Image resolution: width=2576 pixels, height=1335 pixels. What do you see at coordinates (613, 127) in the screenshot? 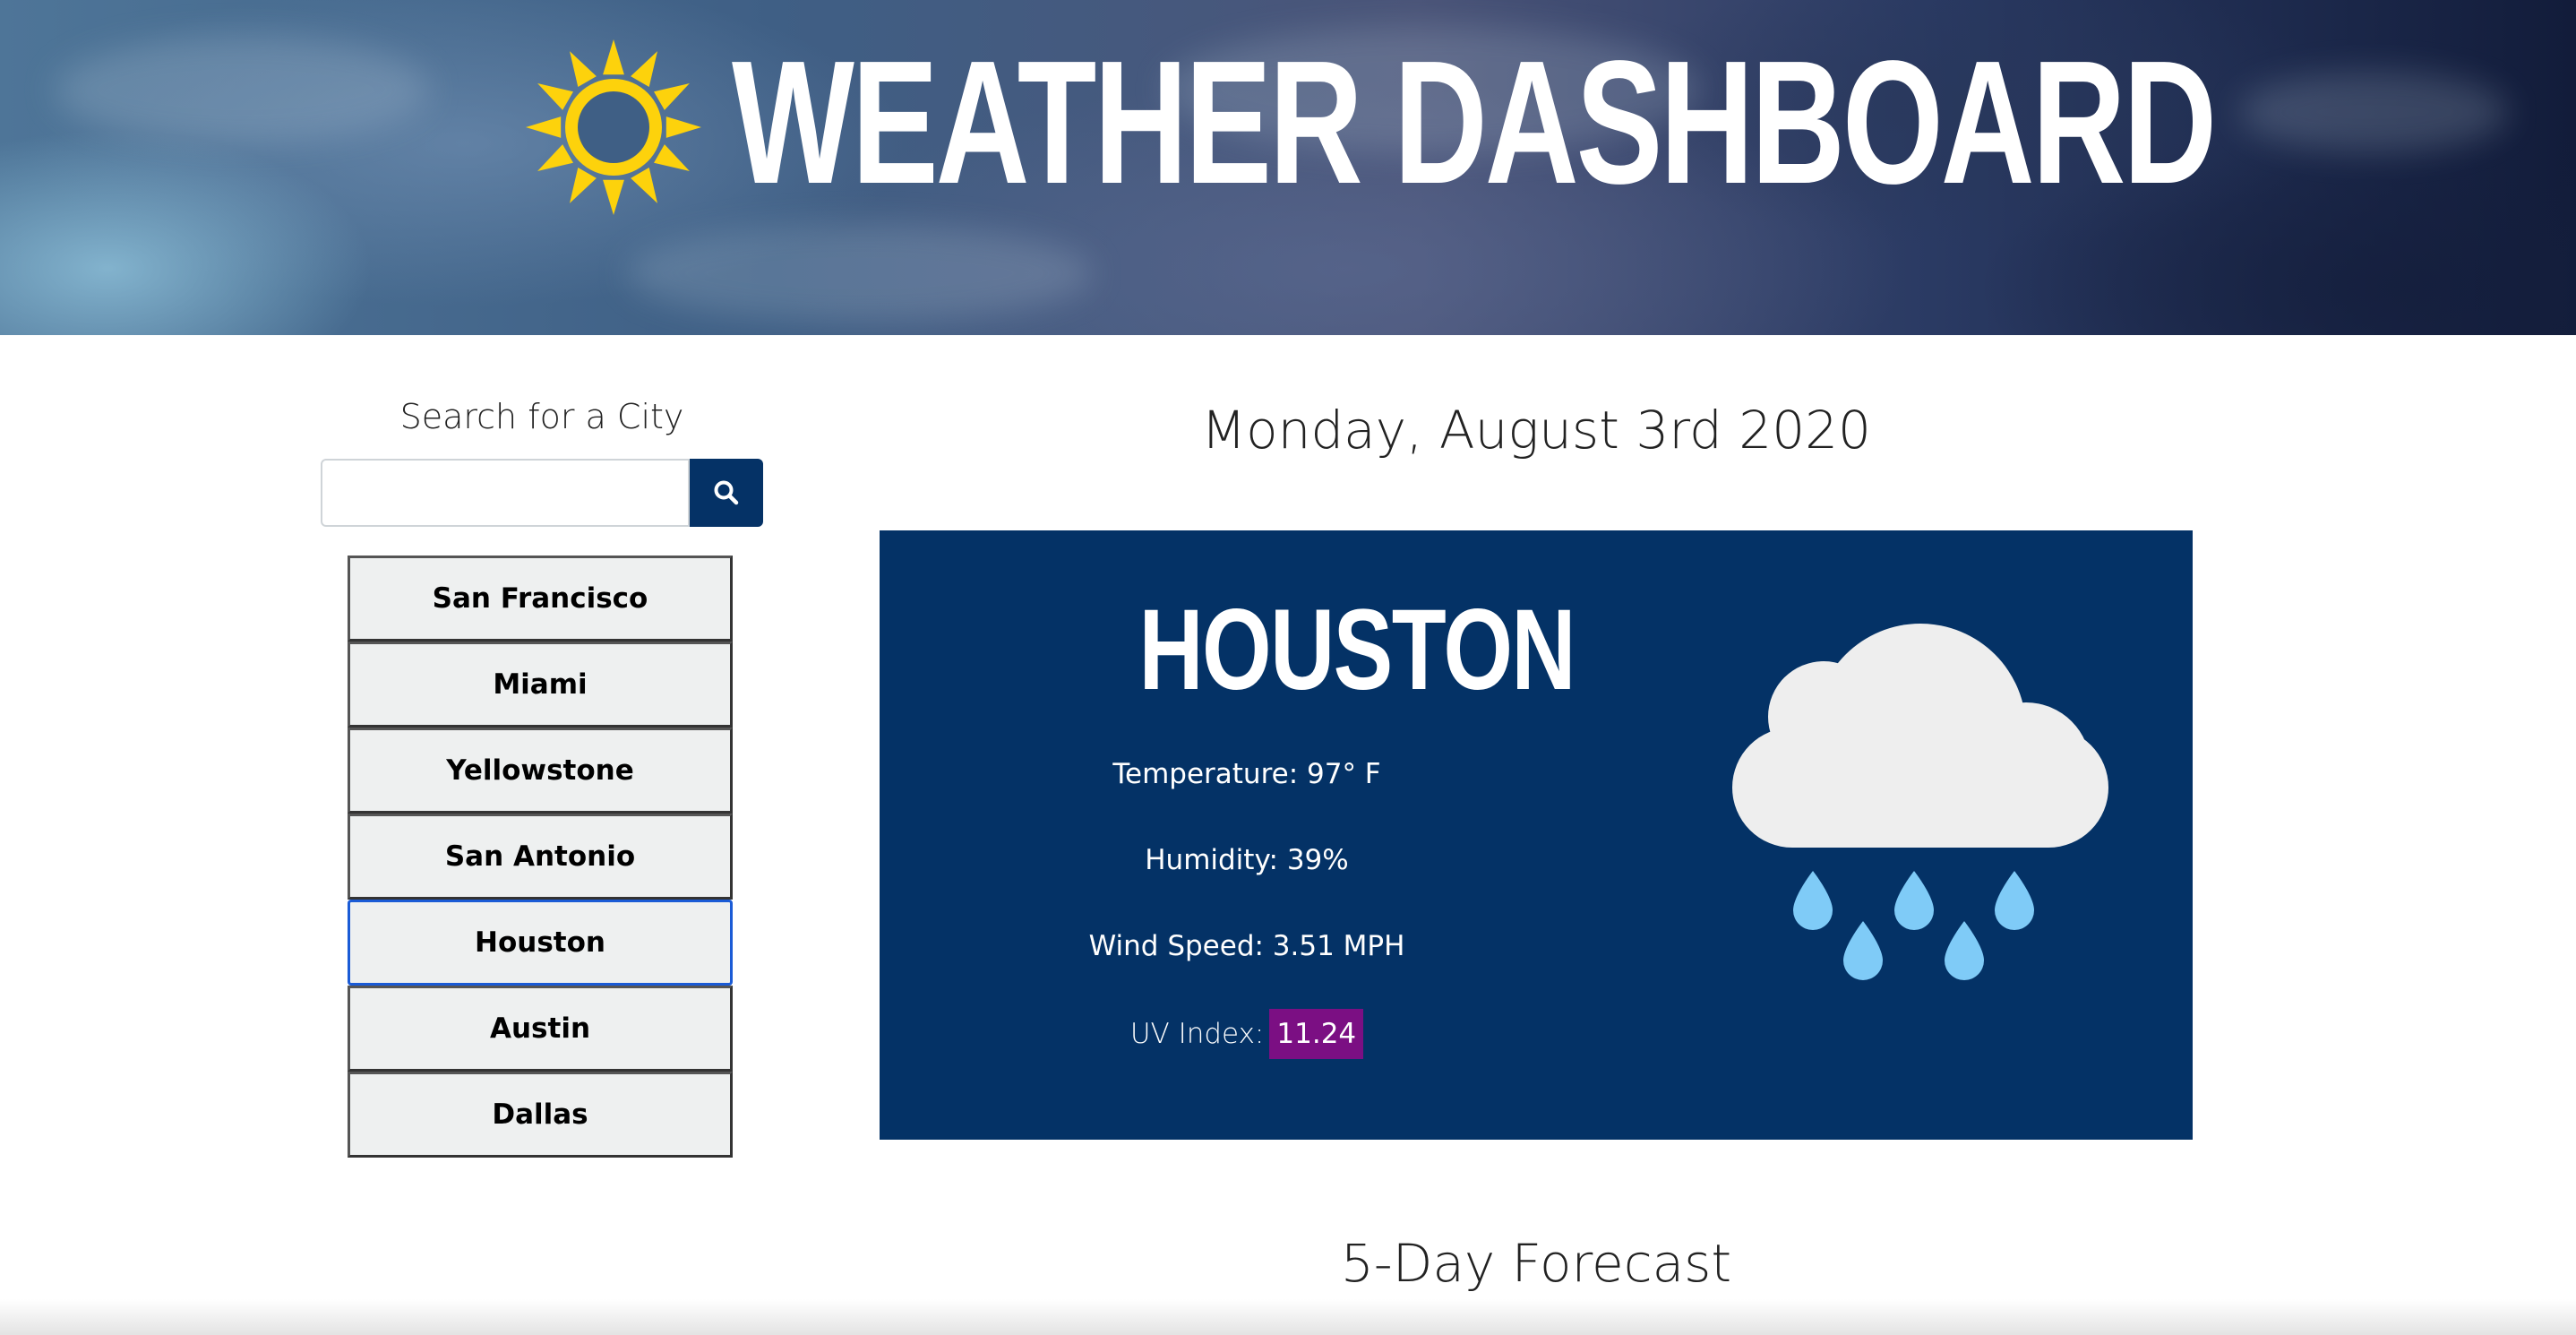
I see `sun-icon` at bounding box center [613, 127].